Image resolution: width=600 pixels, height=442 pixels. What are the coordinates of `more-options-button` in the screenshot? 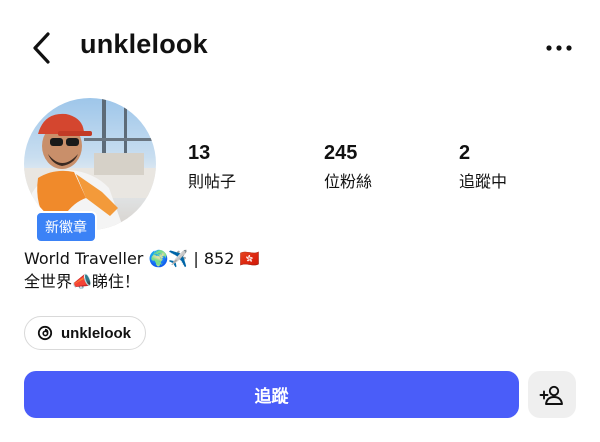 It's located at (559, 48).